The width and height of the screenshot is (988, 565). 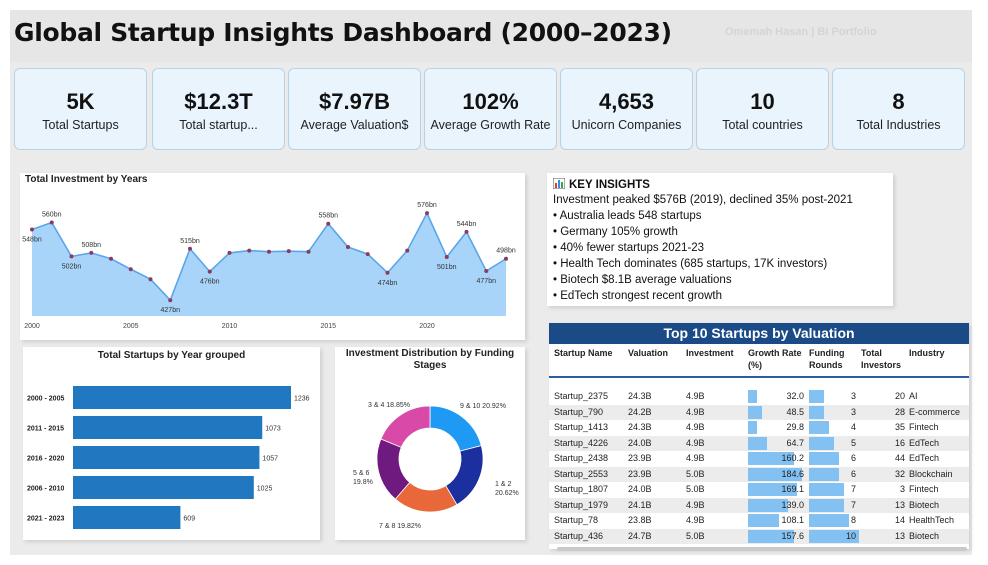 I want to click on cell-total-investors: 13, so click(x=899, y=504).